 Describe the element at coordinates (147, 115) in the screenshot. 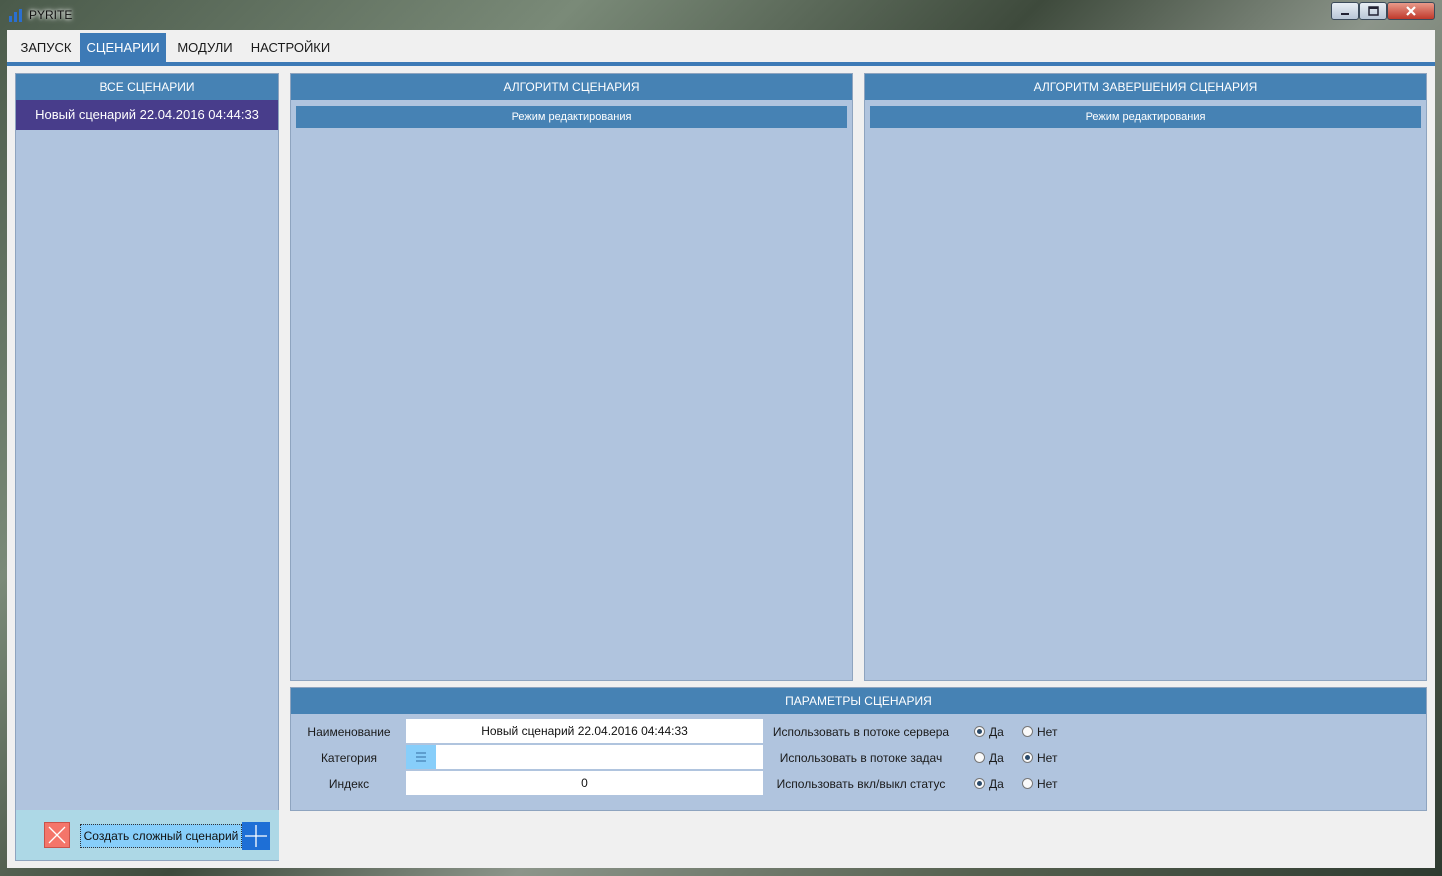

I see `scenario-list-item: Новый сценарий 22.04.2016 04:44:33` at that location.